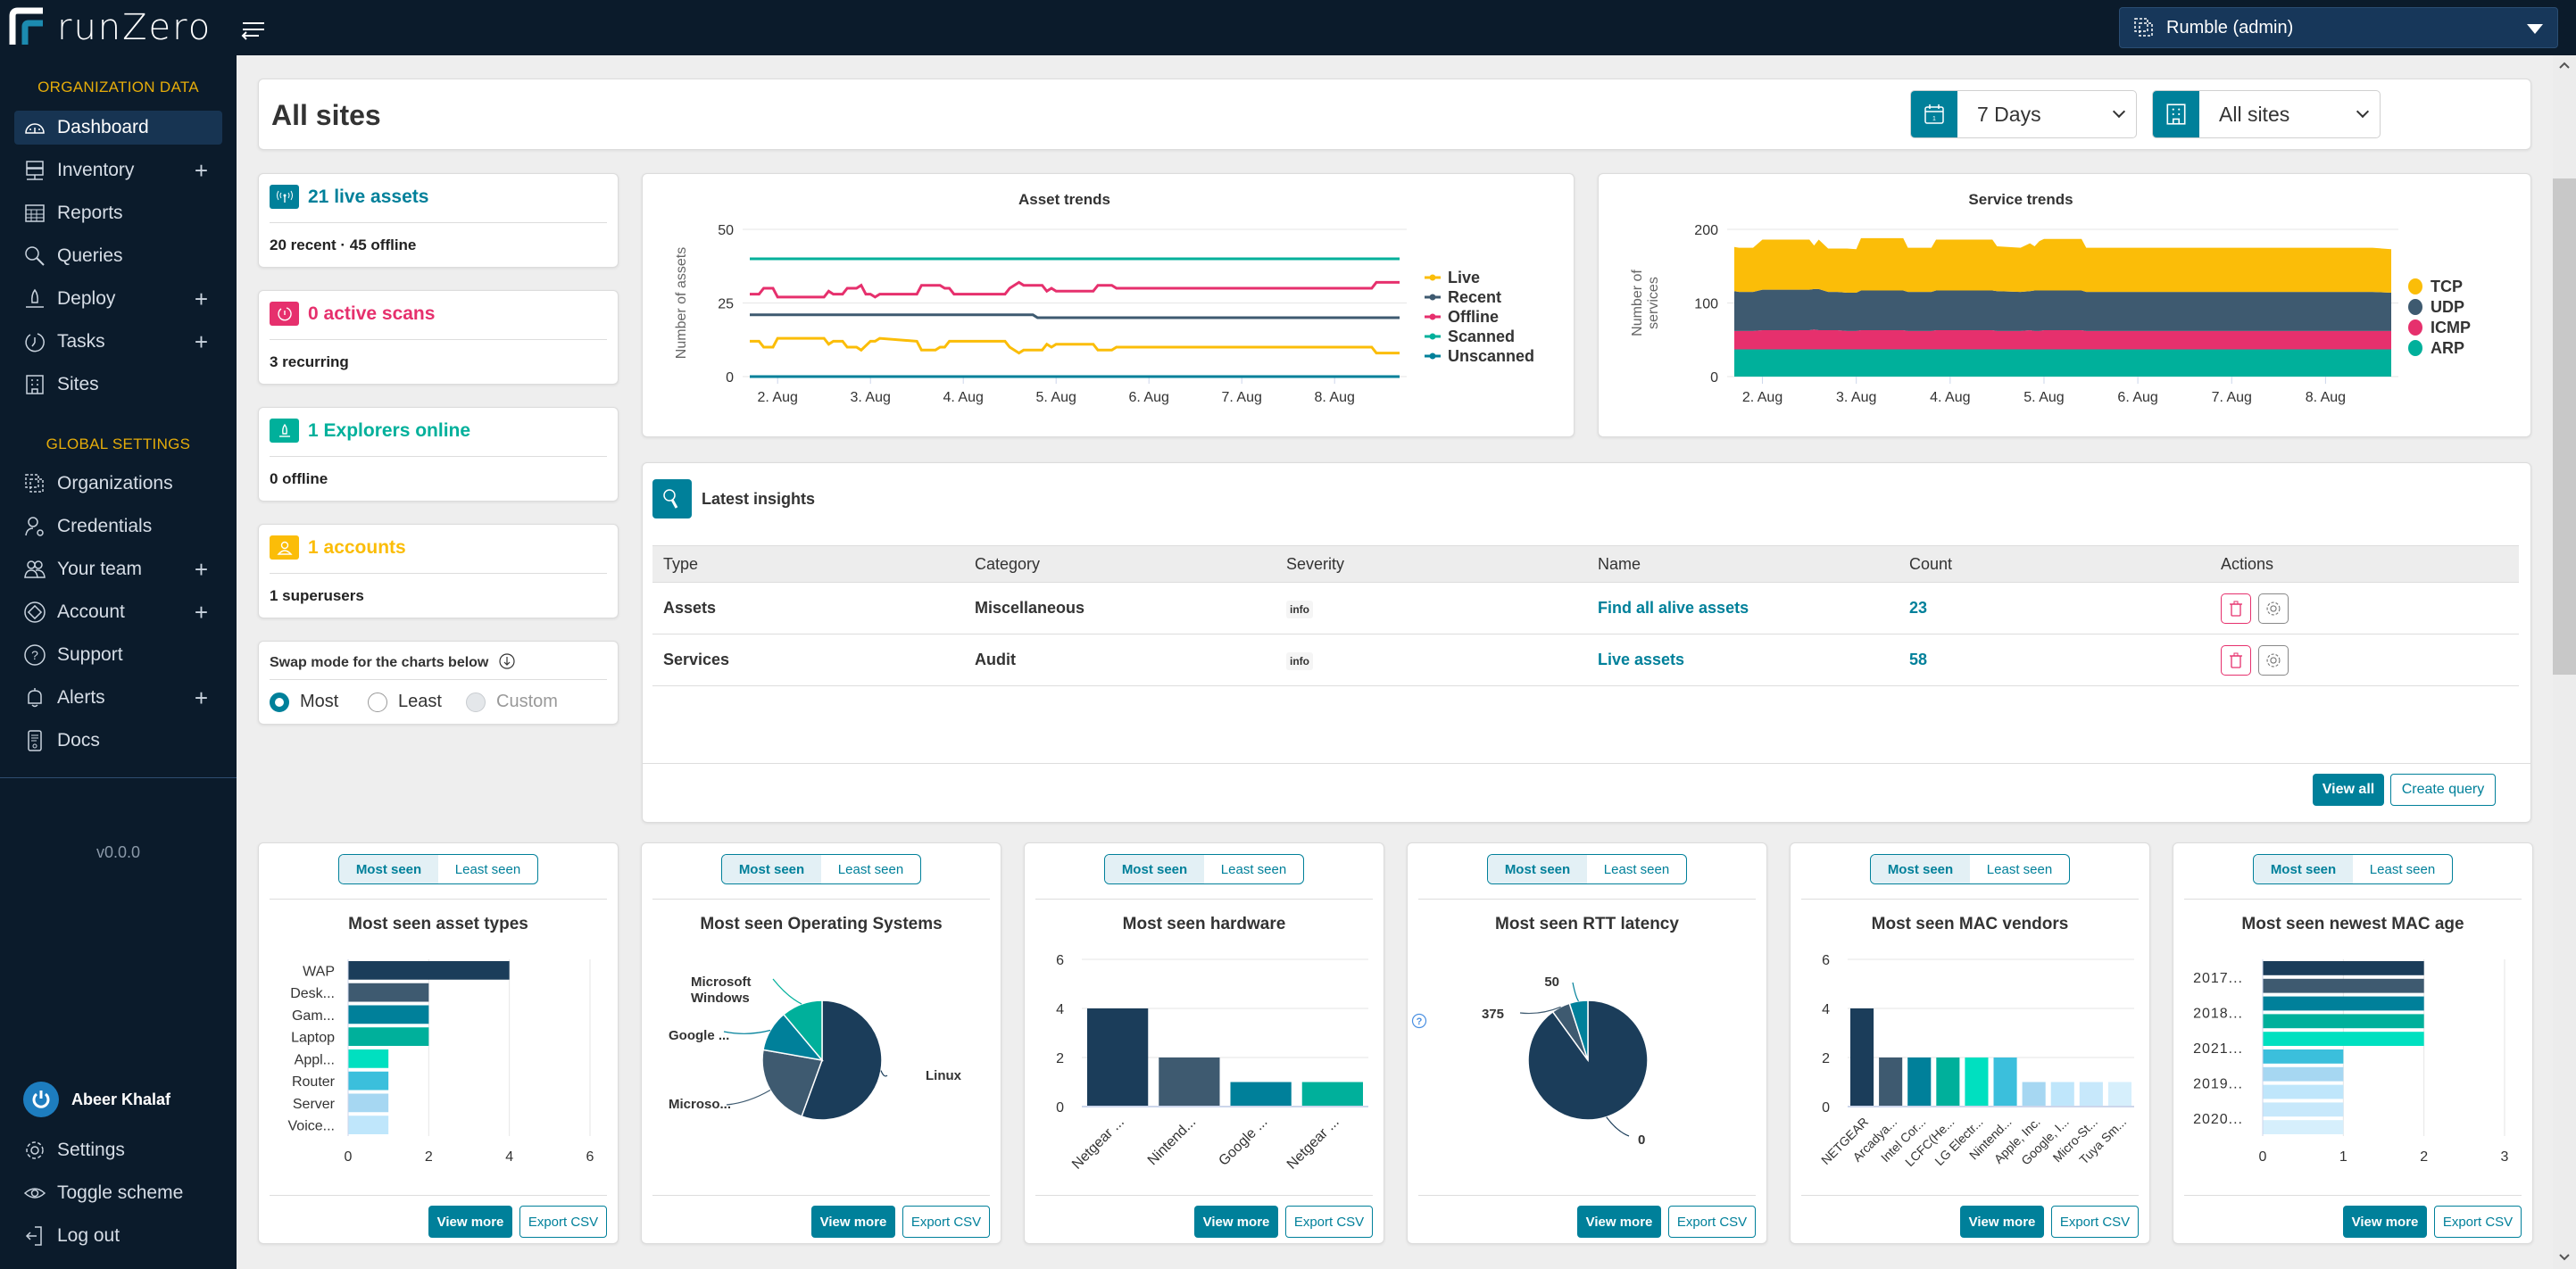  Describe the element at coordinates (368, 198) in the screenshot. I see `stat-title: 21 live assets` at that location.